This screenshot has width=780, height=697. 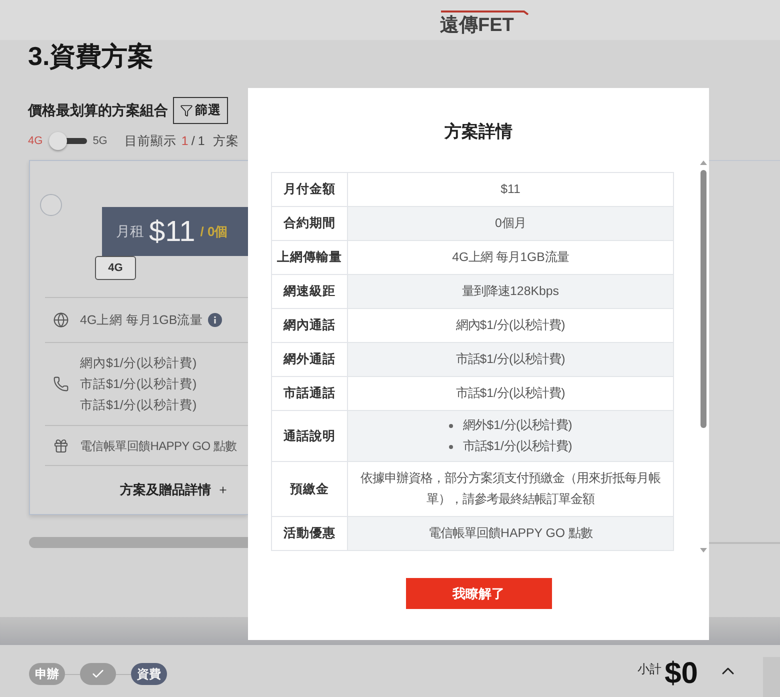 I want to click on list-item-text: 網外$1/分(以秒計費), so click(x=517, y=425).